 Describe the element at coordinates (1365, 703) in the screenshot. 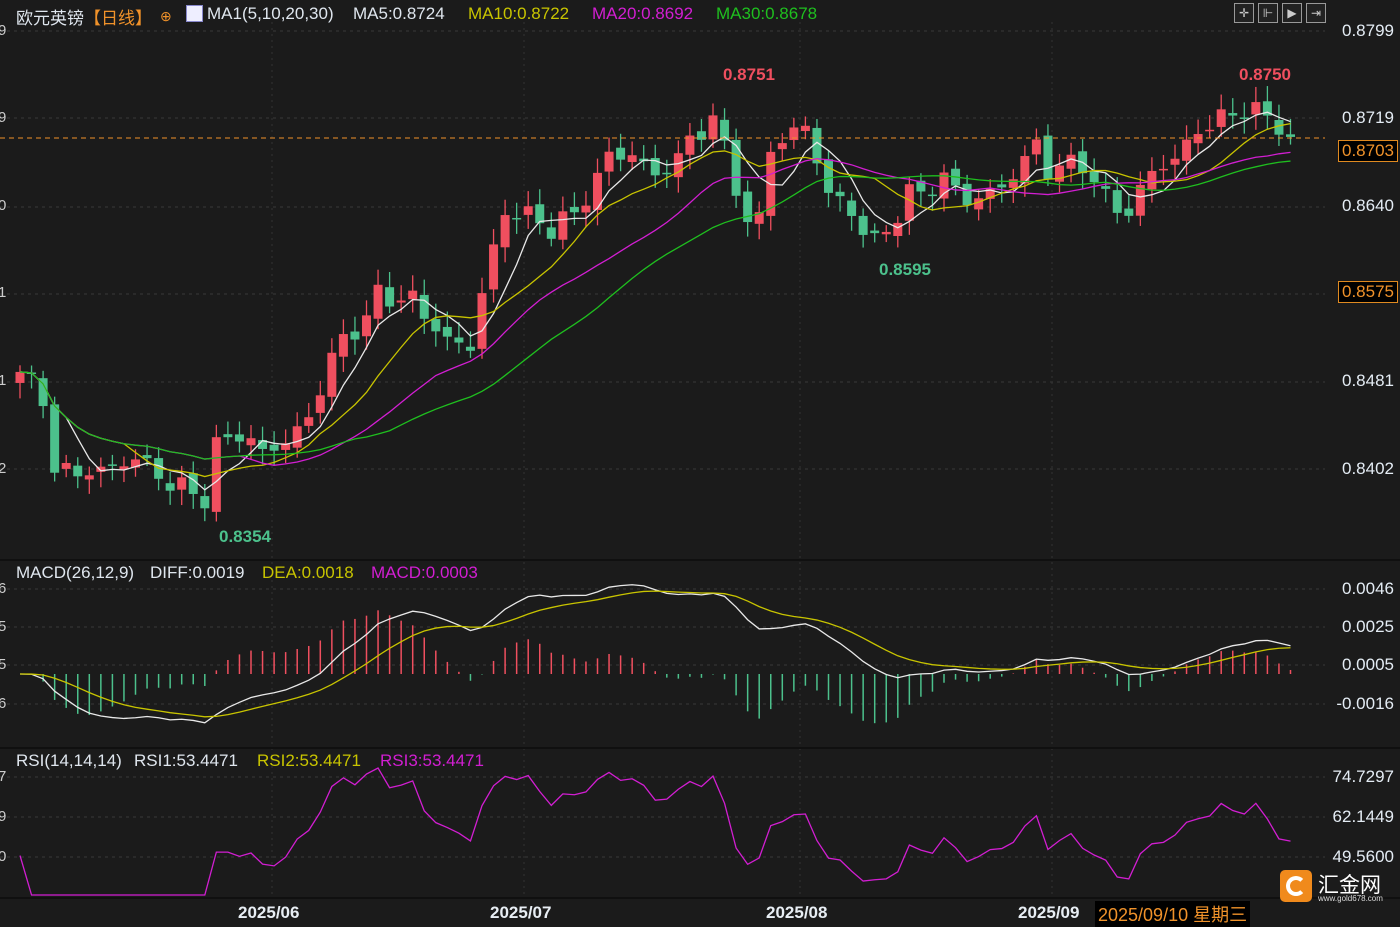

I see `macd-tick: -0.0016` at that location.